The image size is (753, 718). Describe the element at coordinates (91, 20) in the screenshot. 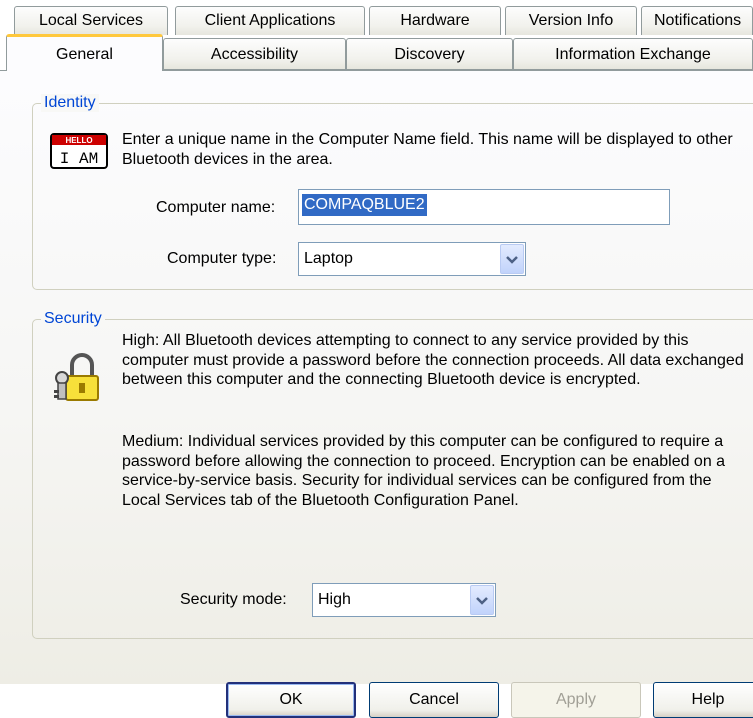

I see `tab-local-services: Local Services` at that location.